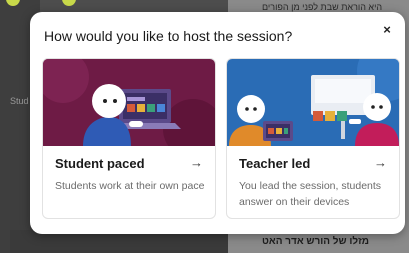 Image resolution: width=409 pixels, height=253 pixels. What do you see at coordinates (19, 101) in the screenshot?
I see `background-side-label: Stud` at bounding box center [19, 101].